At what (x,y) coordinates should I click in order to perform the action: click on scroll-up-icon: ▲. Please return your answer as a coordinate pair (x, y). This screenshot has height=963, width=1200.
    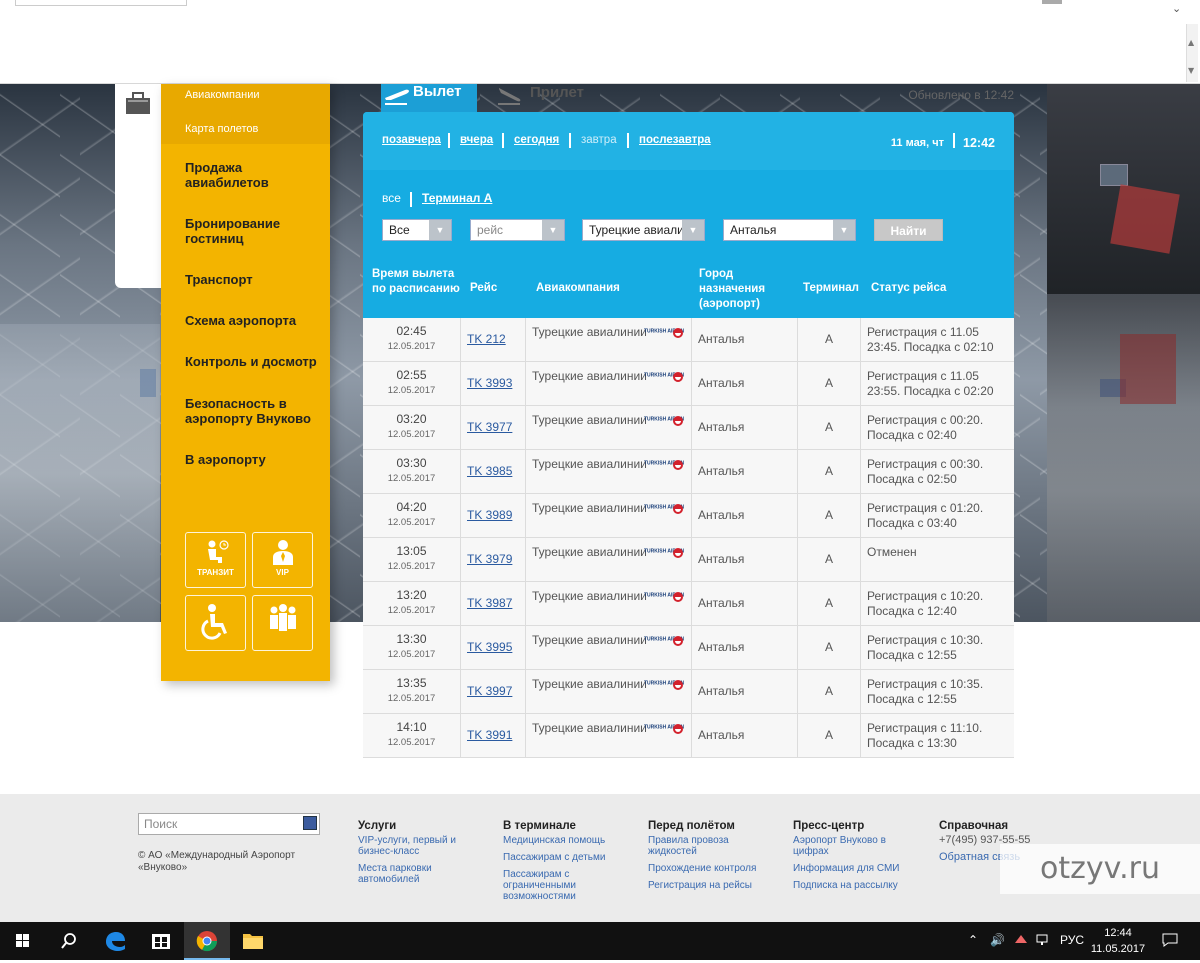
    Looking at the image, I should click on (1191, 42).